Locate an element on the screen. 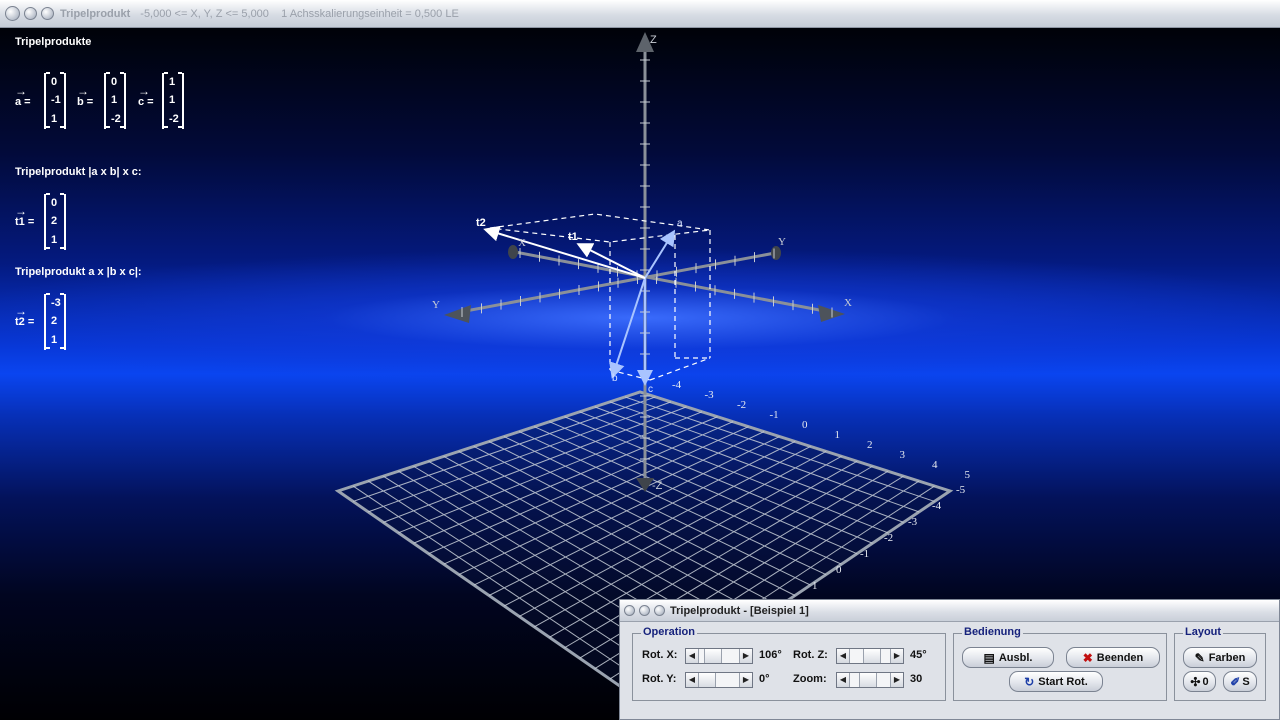 The image size is (1280, 720). close-icon: ✖ is located at coordinates (1087, 657).